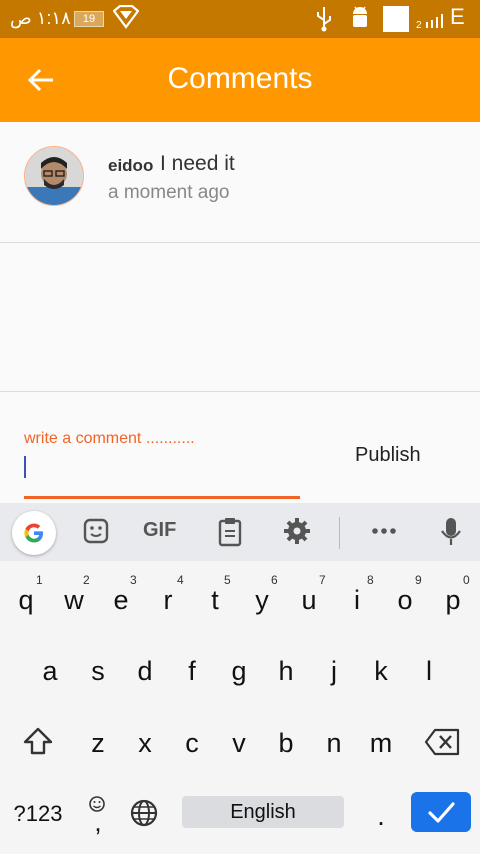  What do you see at coordinates (197, 163) in the screenshot?
I see `comment-text: I need it` at bounding box center [197, 163].